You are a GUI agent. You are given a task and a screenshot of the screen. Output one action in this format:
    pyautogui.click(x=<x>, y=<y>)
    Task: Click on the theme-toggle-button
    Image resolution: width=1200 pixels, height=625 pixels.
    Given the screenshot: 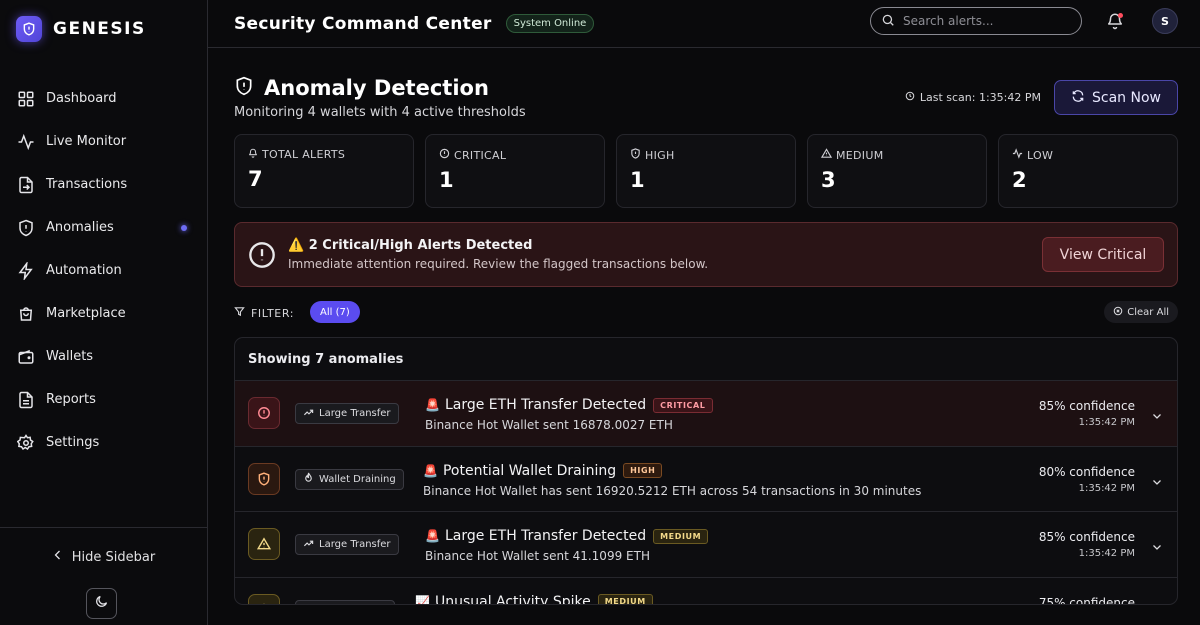 What is the action you would take?
    pyautogui.click(x=101, y=603)
    